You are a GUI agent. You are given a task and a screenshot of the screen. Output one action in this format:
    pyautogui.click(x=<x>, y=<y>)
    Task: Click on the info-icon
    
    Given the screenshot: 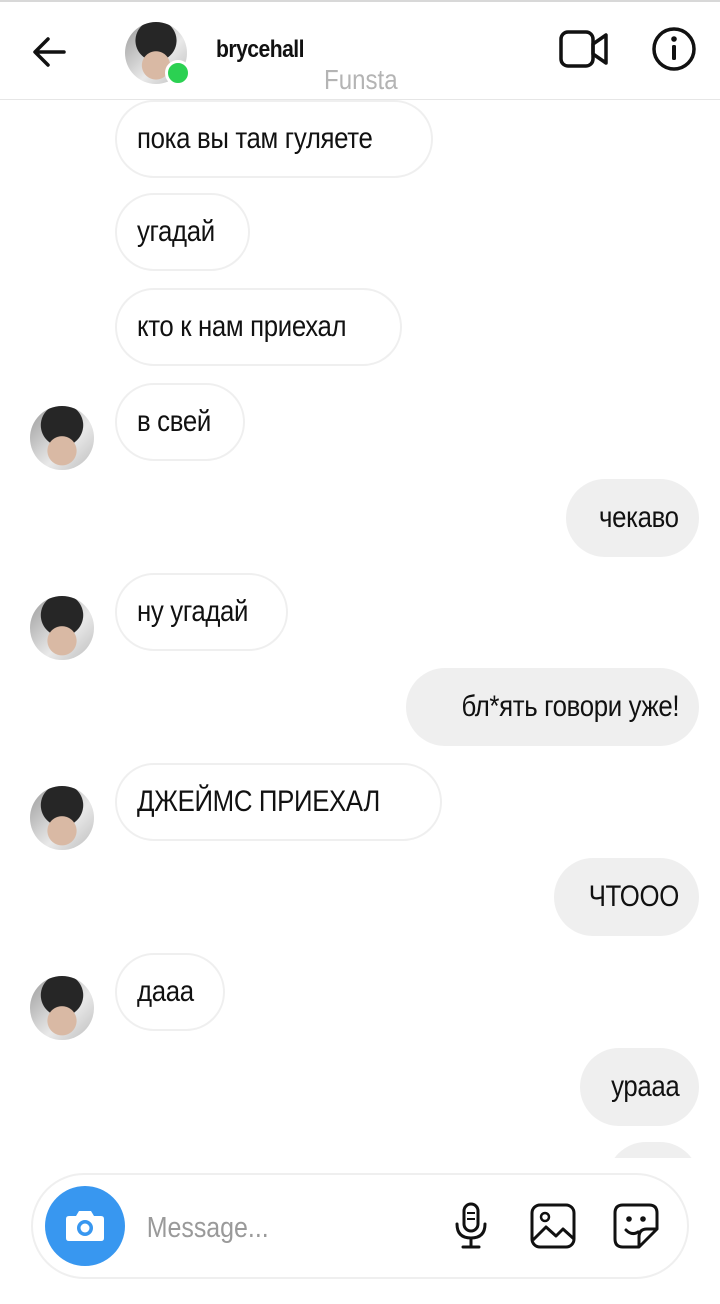 What is the action you would take?
    pyautogui.click(x=674, y=49)
    